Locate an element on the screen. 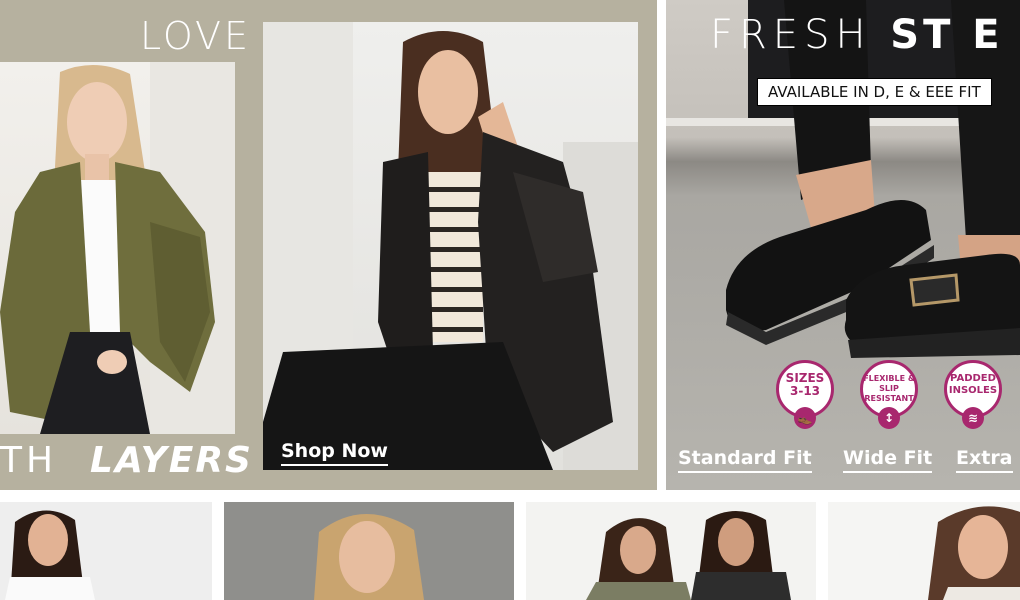  badge-padded: PADDED INSOLES ≋ is located at coordinates (973, 394).